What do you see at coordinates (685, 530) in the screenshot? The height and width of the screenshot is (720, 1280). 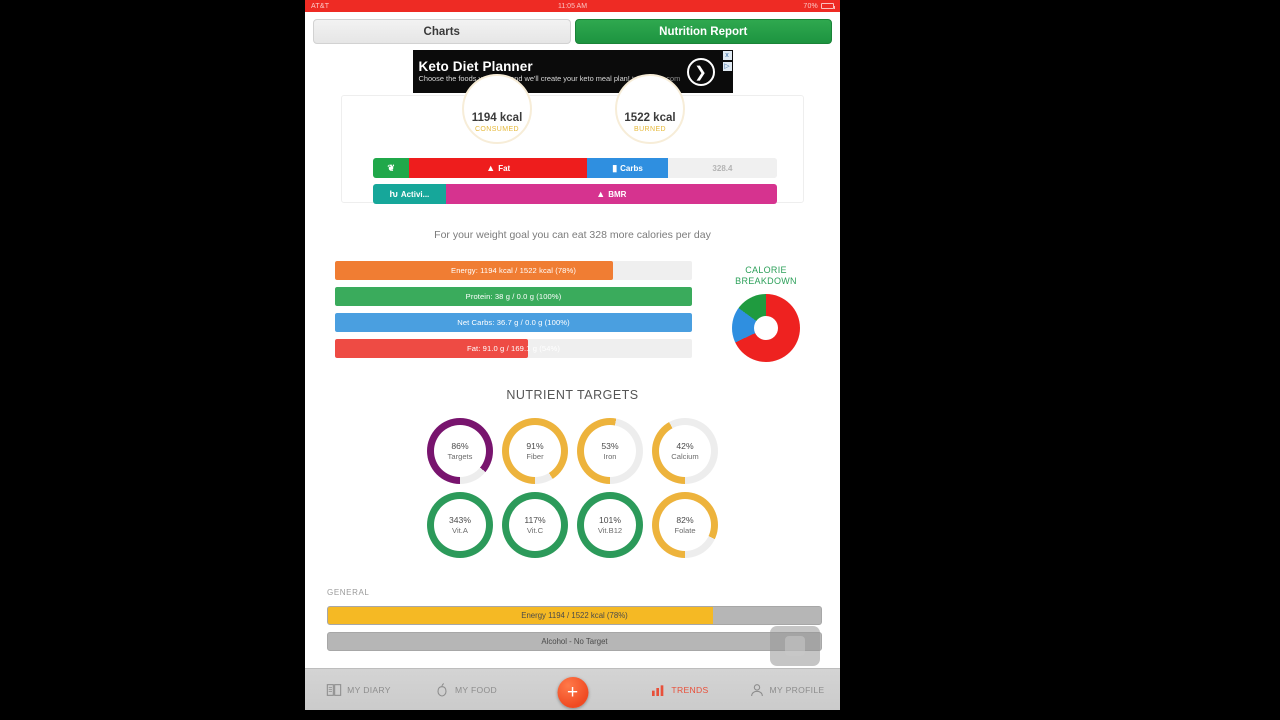 I see `nutrient-ring-name: Folate` at bounding box center [685, 530].